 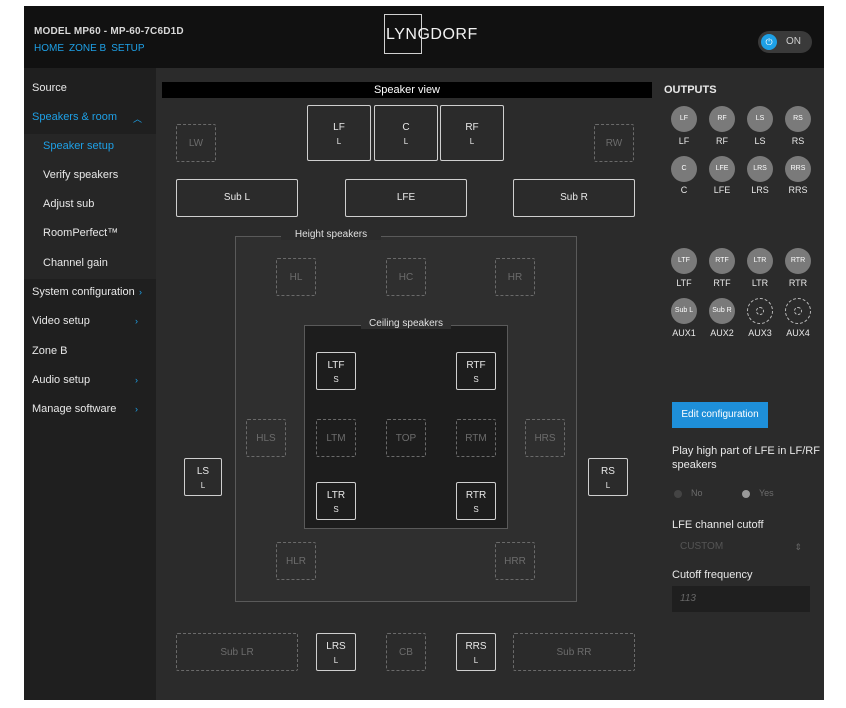 I want to click on speaker-ltr: LTR S, so click(x=336, y=501).